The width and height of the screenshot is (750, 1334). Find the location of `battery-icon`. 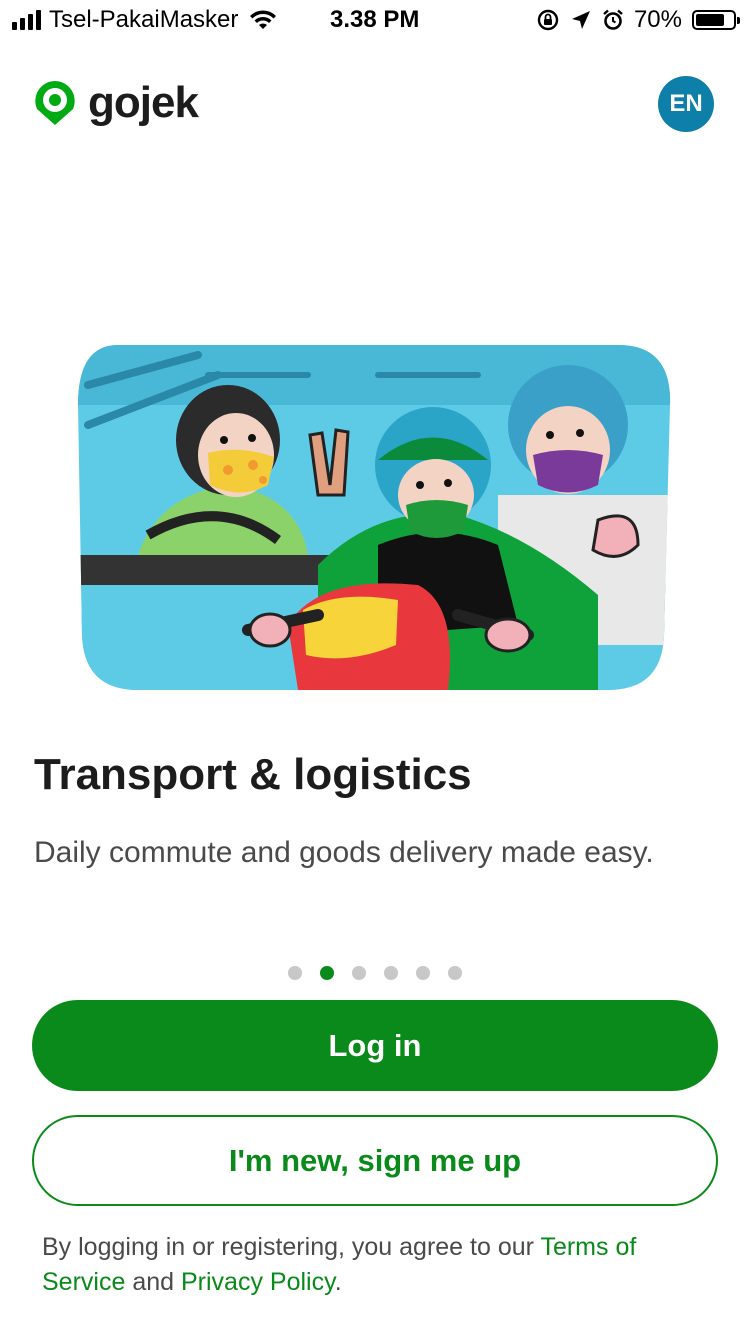

battery-icon is located at coordinates (716, 20).